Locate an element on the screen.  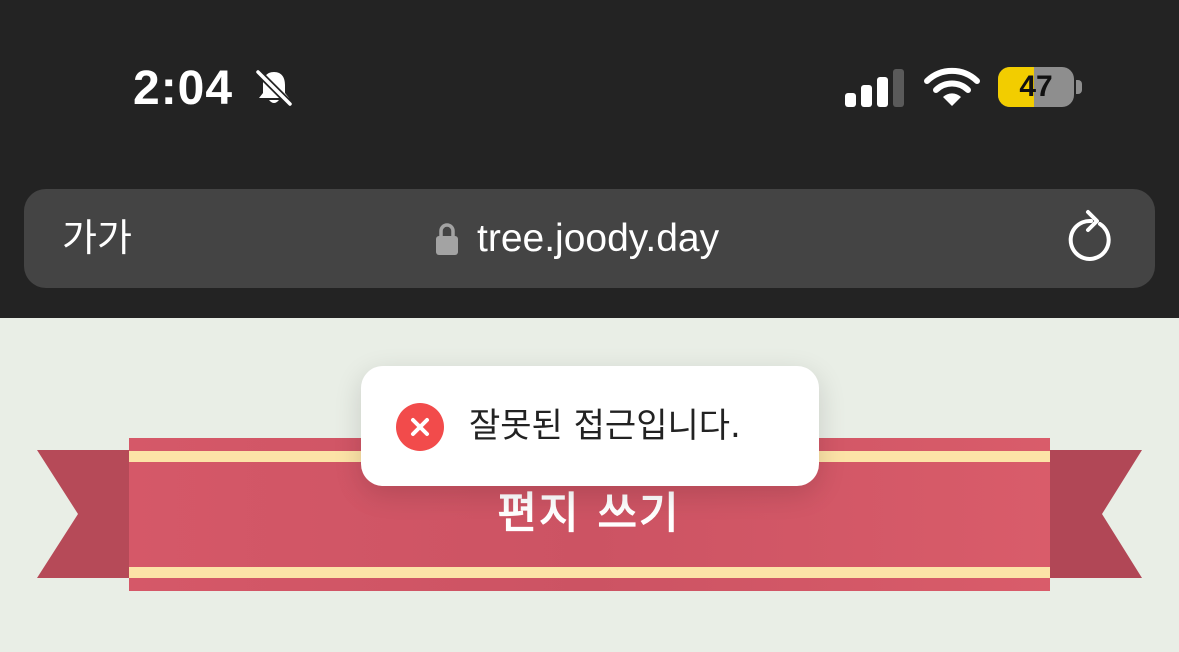
battery-indicator: 47 is located at coordinates (1036, 87).